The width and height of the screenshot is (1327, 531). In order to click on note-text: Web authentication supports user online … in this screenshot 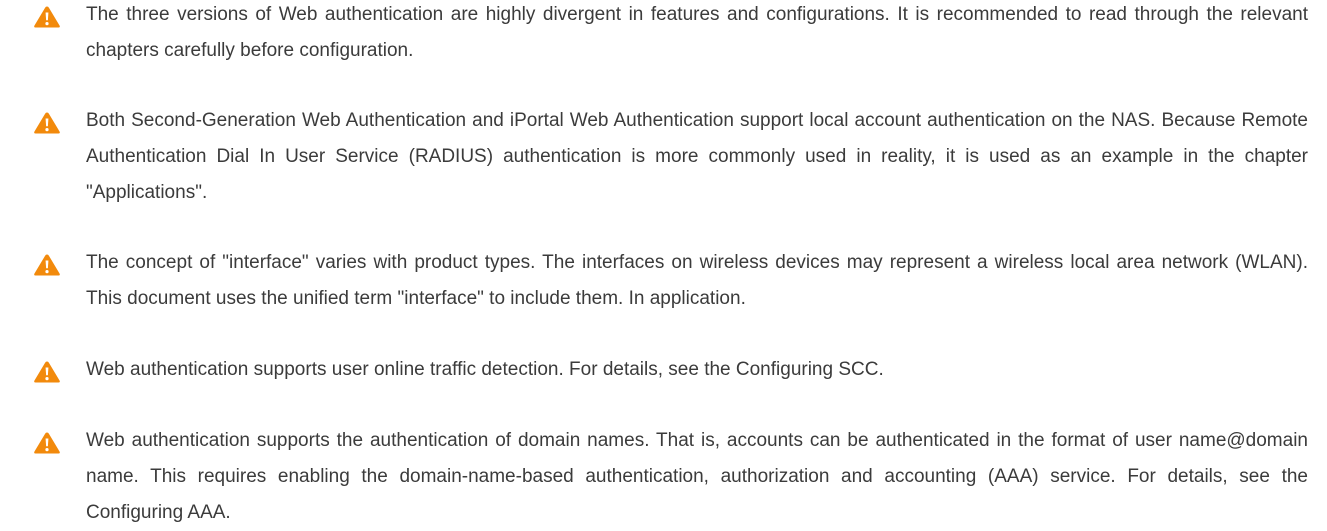, I will do `click(485, 369)`.